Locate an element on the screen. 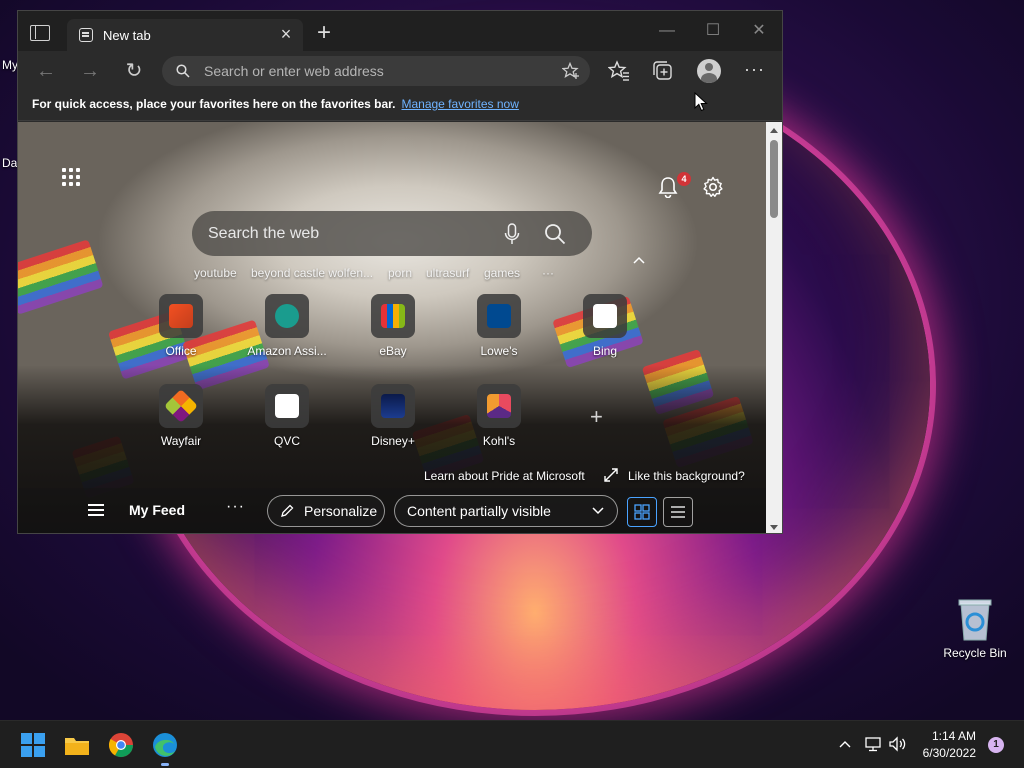 The width and height of the screenshot is (1024, 768). disney-icon is located at coordinates (393, 406).